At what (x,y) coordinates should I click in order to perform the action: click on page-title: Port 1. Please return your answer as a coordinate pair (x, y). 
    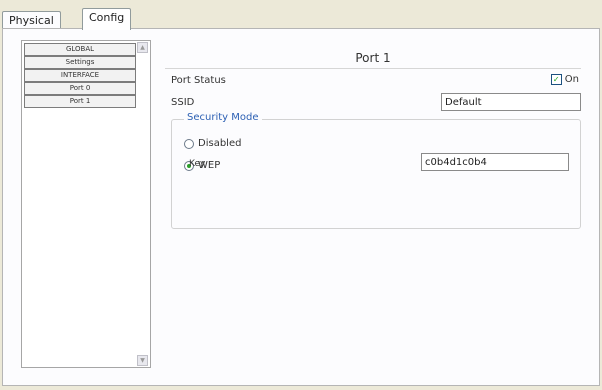
    Looking at the image, I should click on (373, 58).